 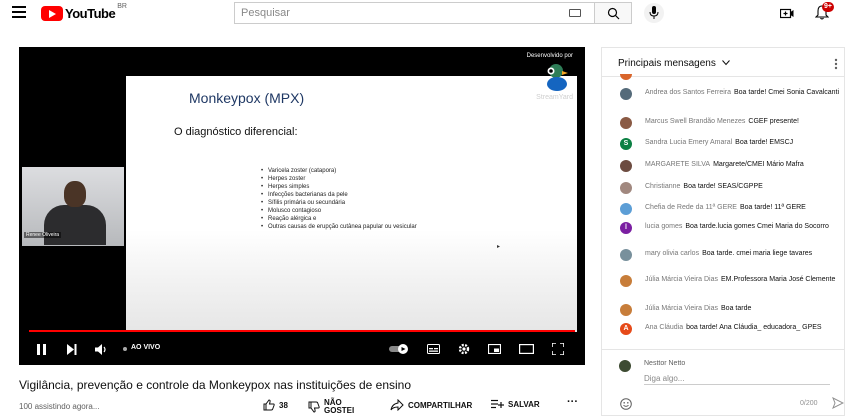 I want to click on create-video-icon, so click(x=787, y=13).